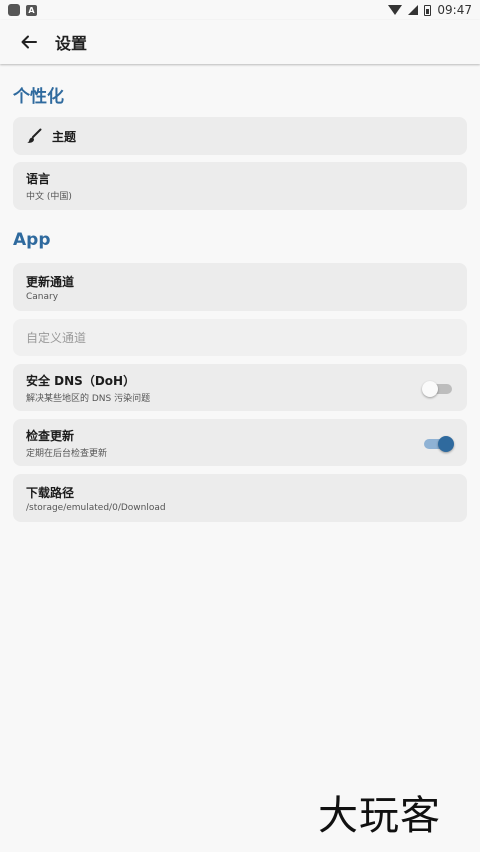 This screenshot has height=852, width=480. I want to click on check-updates-label: 检查更新, so click(50, 435).